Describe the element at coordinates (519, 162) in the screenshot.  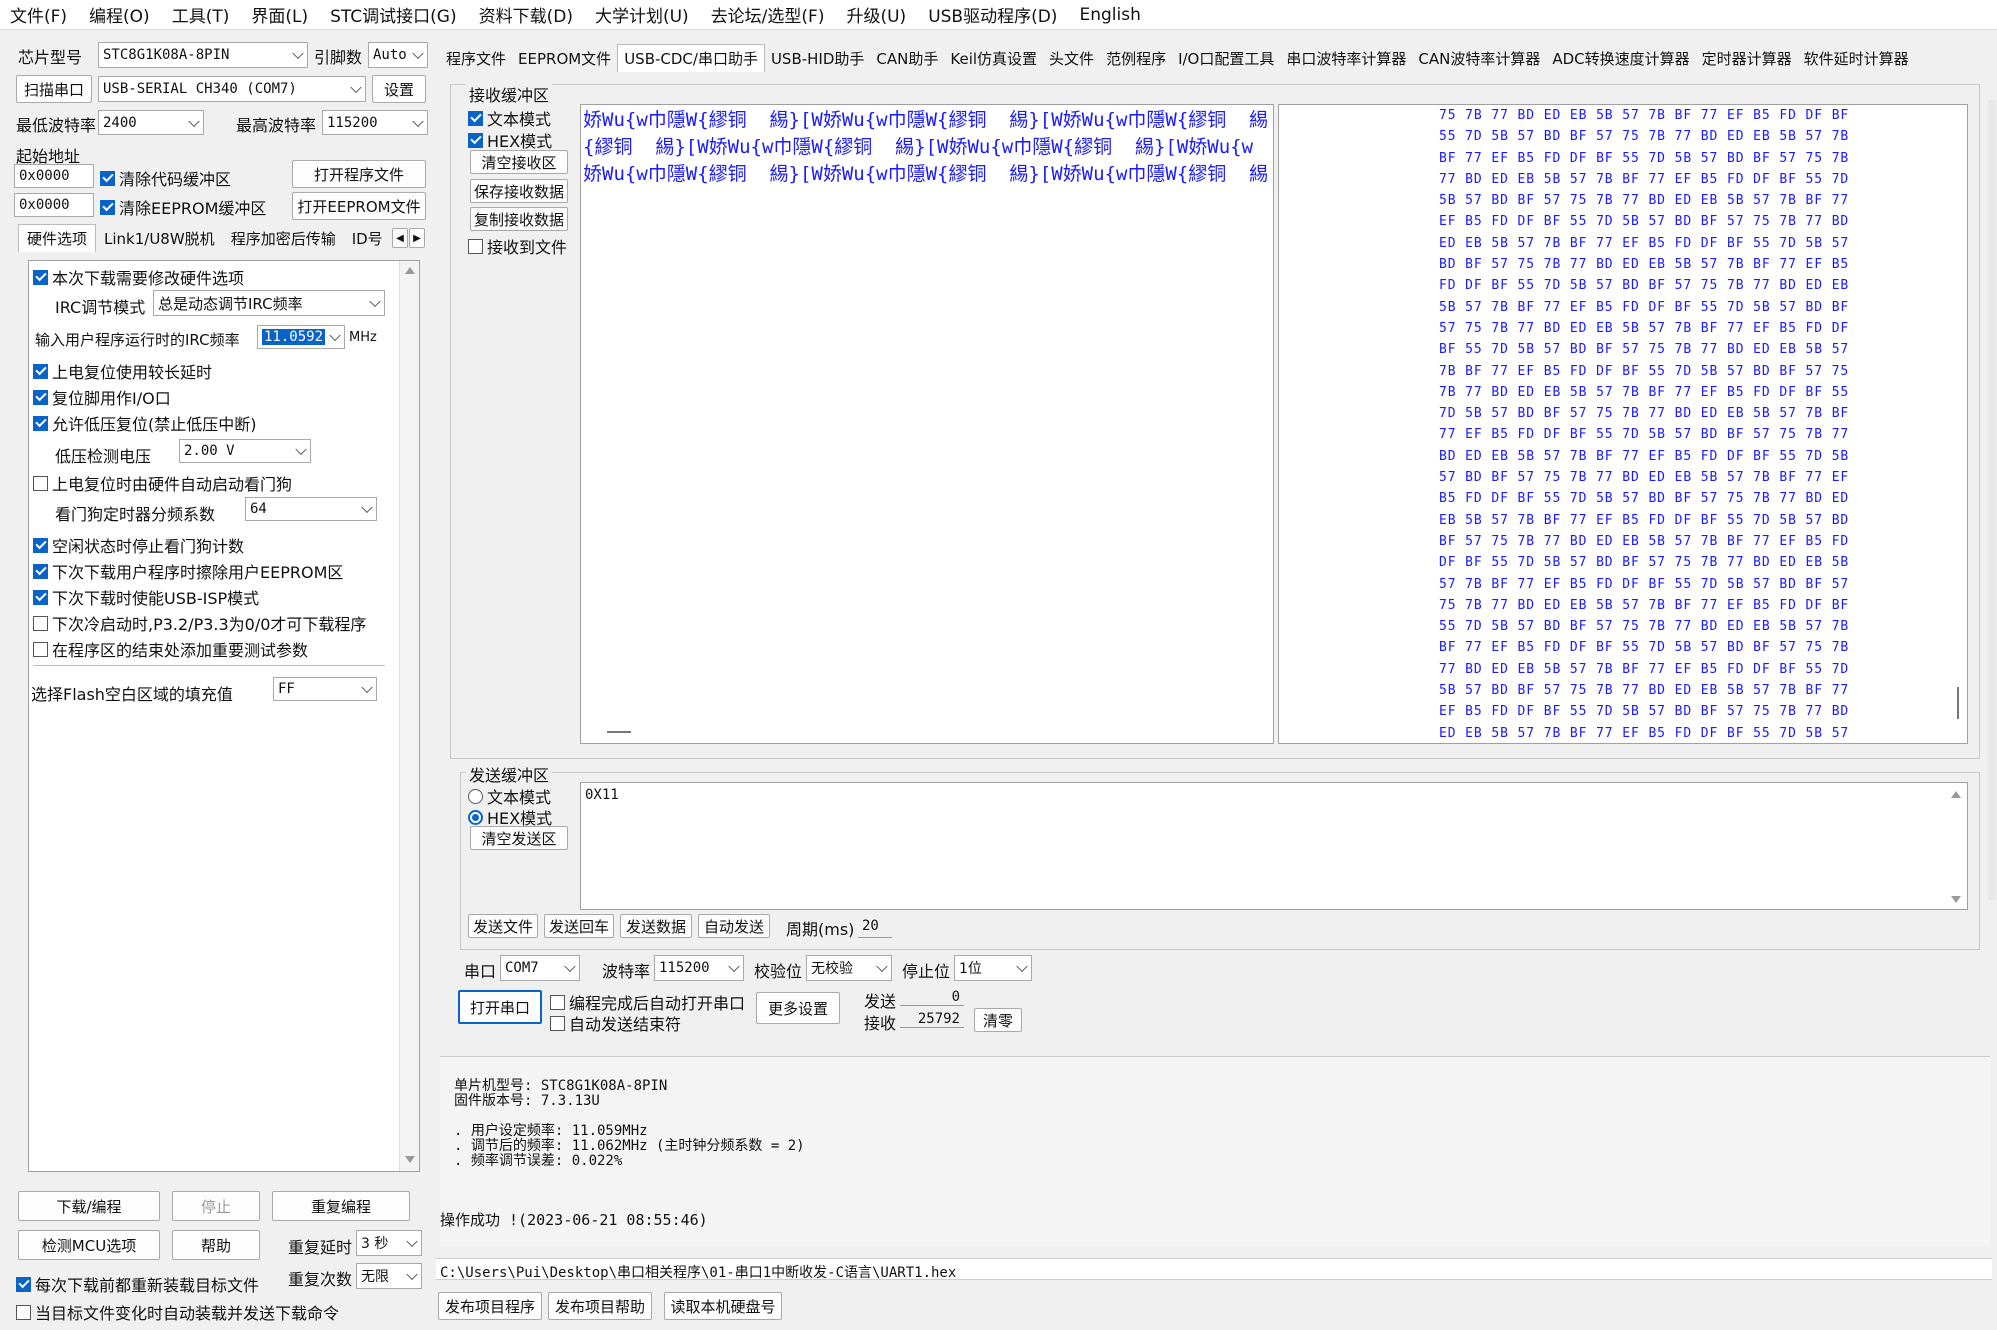
I see `clear-receive-button: 清空接收区` at that location.